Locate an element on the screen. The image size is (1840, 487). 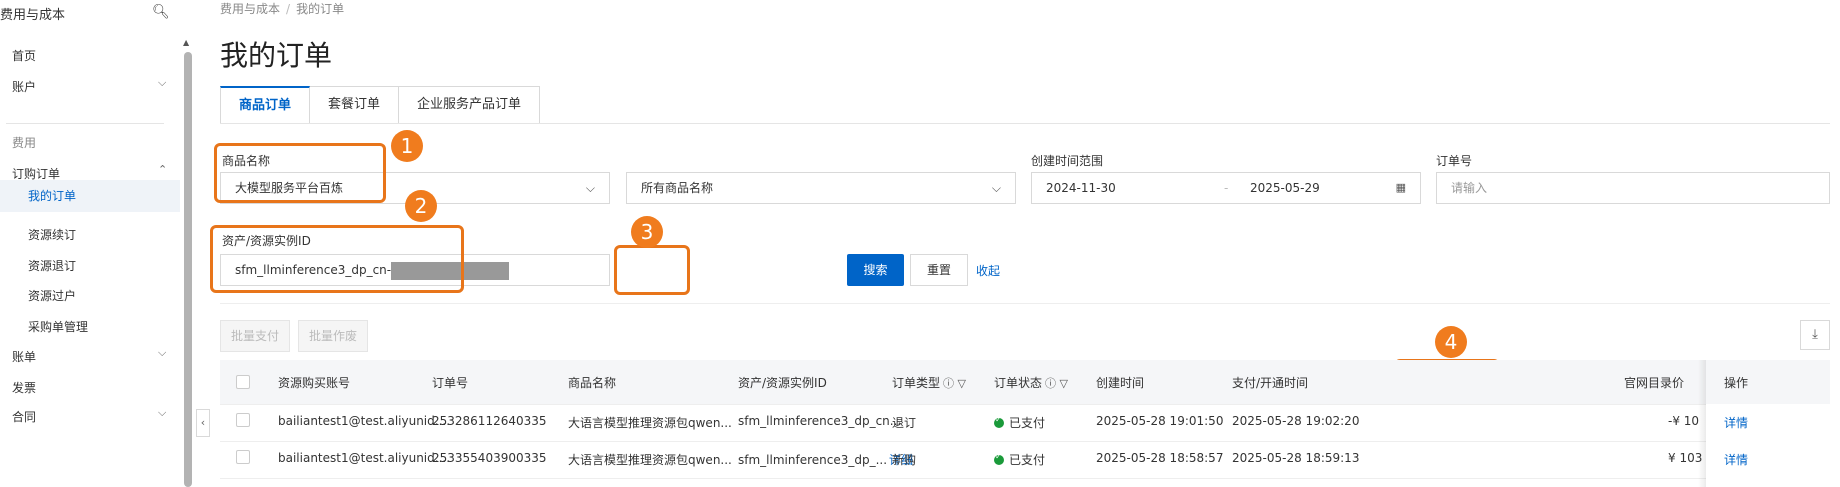
breadcrumb-item: 我的订单 is located at coordinates (320, 9).